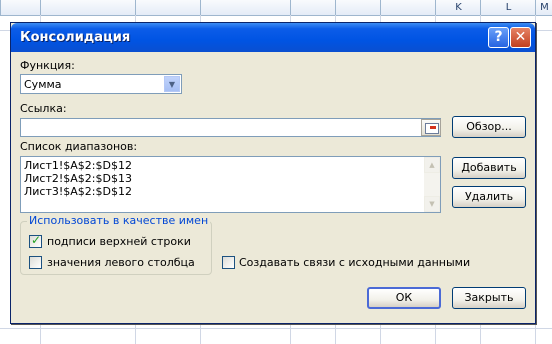 The width and height of the screenshot is (552, 344). I want to click on ranges-label: Список диапазонов:, so click(79, 146).